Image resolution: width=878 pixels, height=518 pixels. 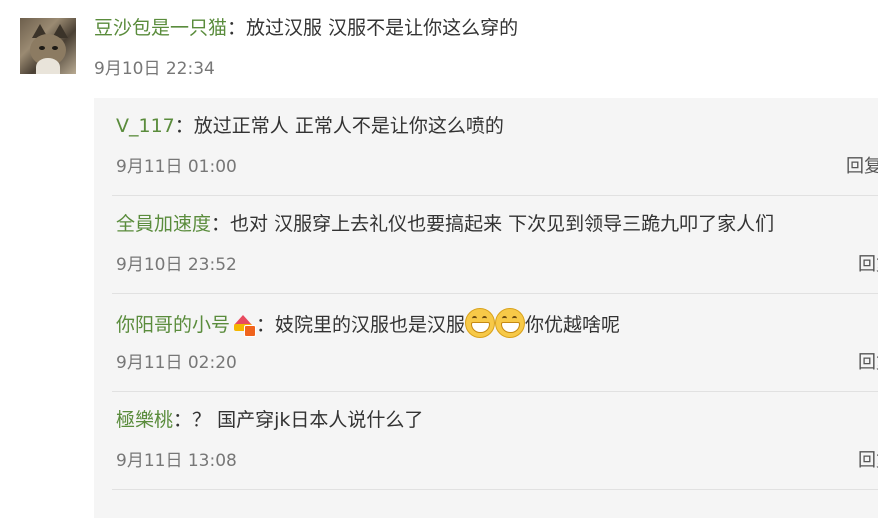 What do you see at coordinates (163, 224) in the screenshot?
I see `reply-username: 全員加速度` at bounding box center [163, 224].